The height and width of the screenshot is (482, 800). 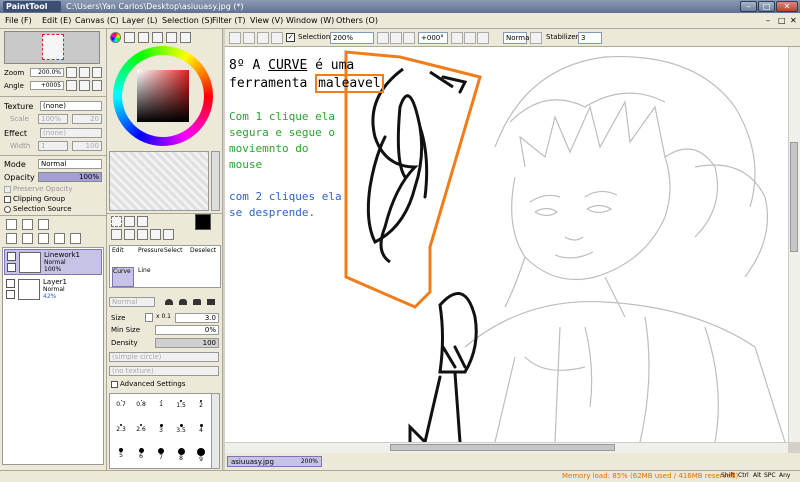 What do you see at coordinates (71, 85) in the screenshot?
I see `nav-rotate-left-button` at bounding box center [71, 85].